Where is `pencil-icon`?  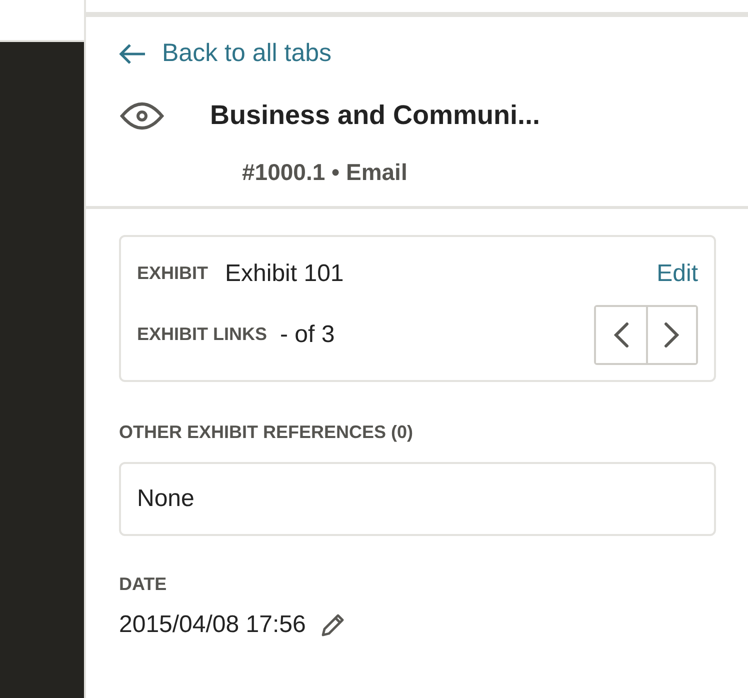
pencil-icon is located at coordinates (333, 625).